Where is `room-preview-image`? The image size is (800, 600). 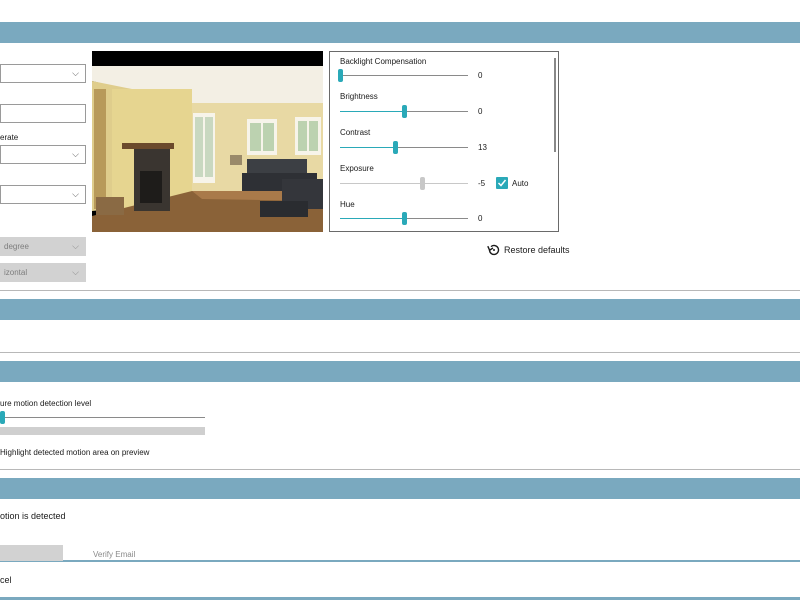
room-preview-image is located at coordinates (207, 141).